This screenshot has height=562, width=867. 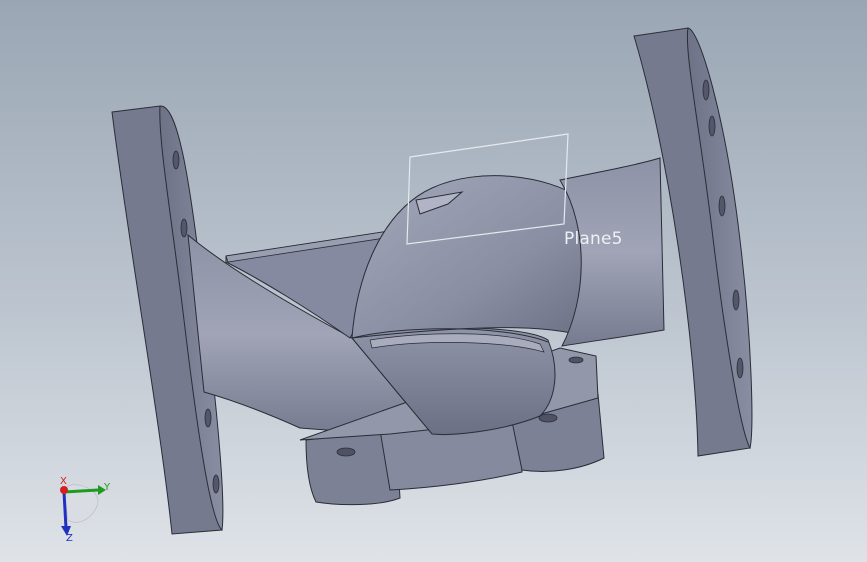 I want to click on triad-x-label: X, so click(x=63, y=481).